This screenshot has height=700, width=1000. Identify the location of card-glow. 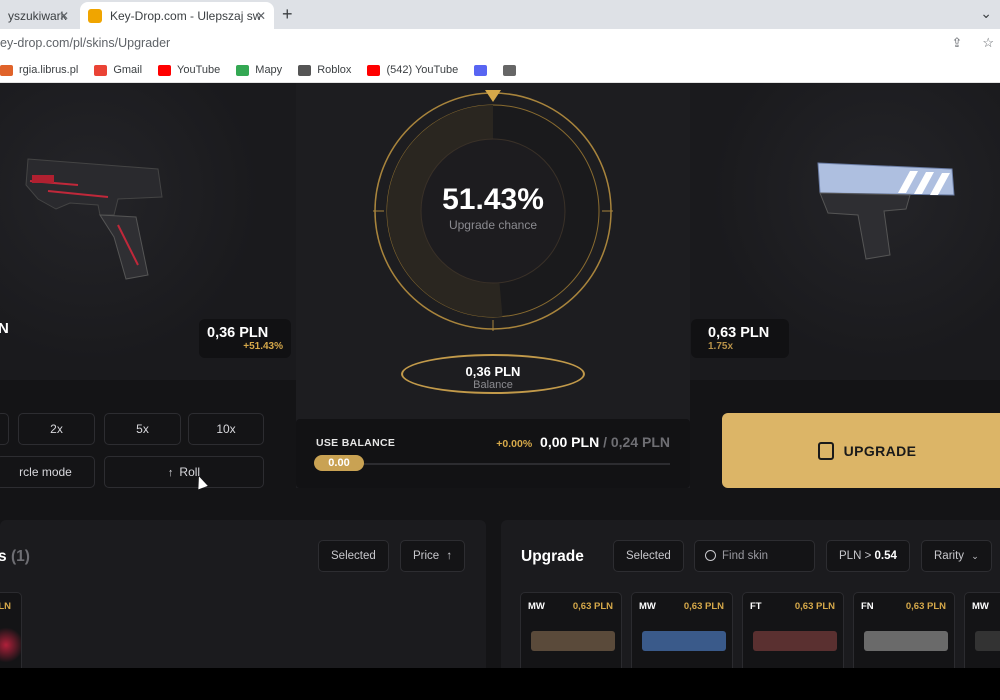
(10, 645).